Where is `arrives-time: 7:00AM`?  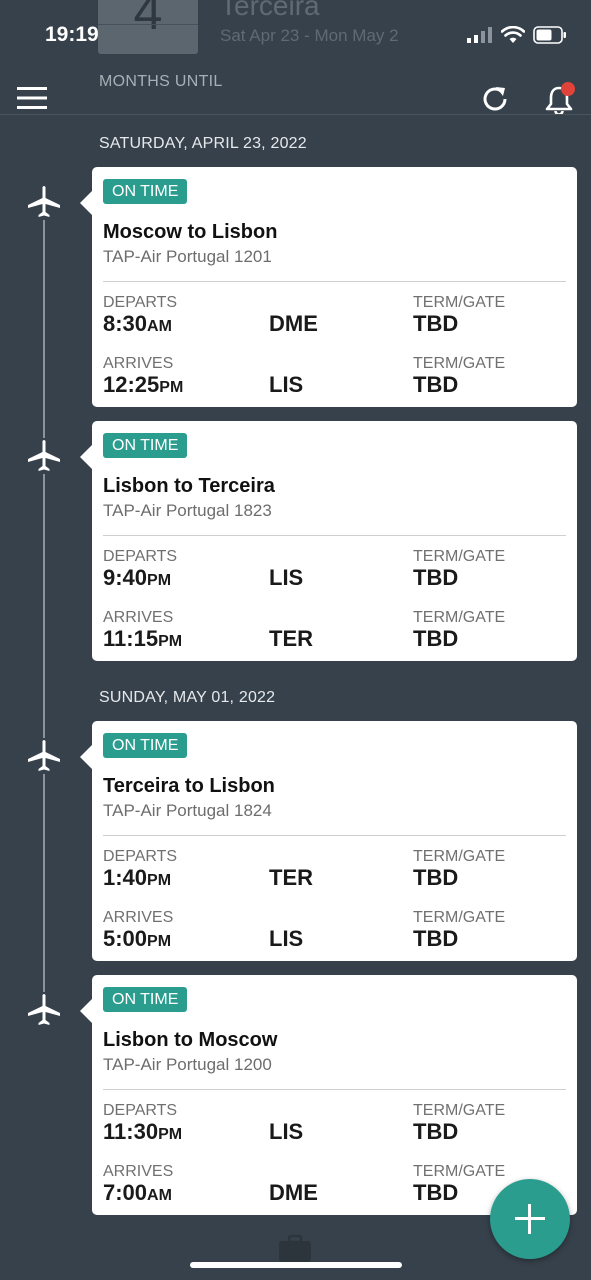
arrives-time: 7:00AM is located at coordinates (137, 1192).